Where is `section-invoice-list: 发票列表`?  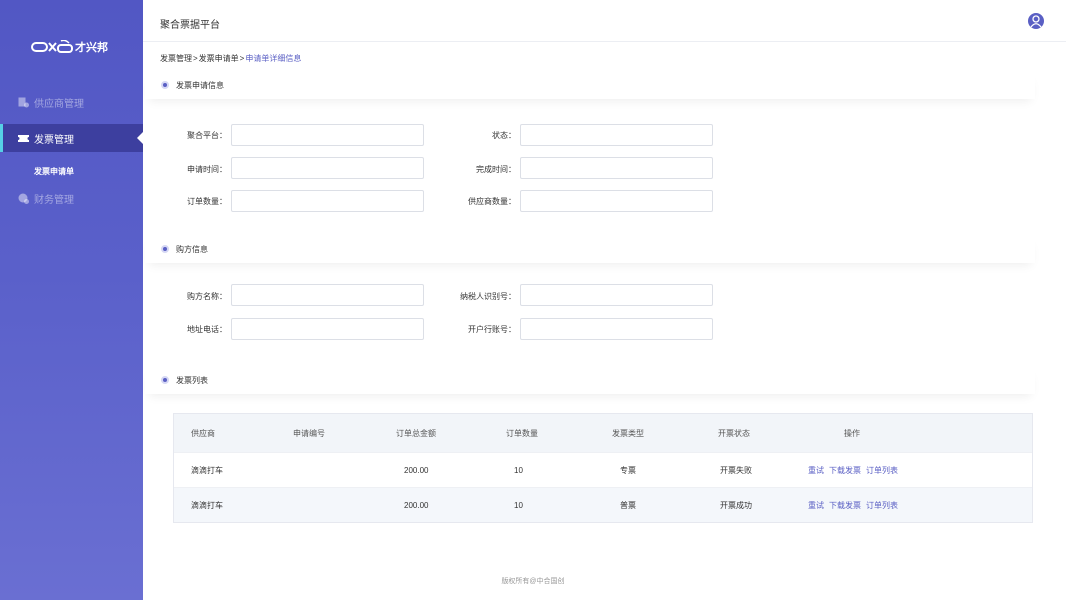
section-invoice-list: 发票列表 is located at coordinates (590, 380).